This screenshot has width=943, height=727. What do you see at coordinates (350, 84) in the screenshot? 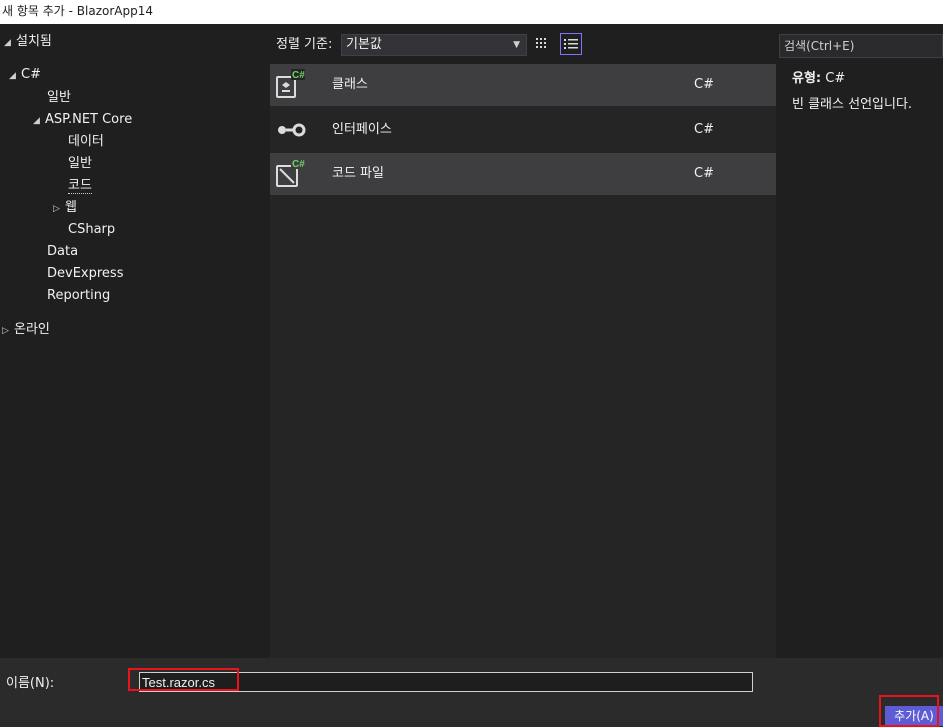
I see `template-name: 클래스` at bounding box center [350, 84].